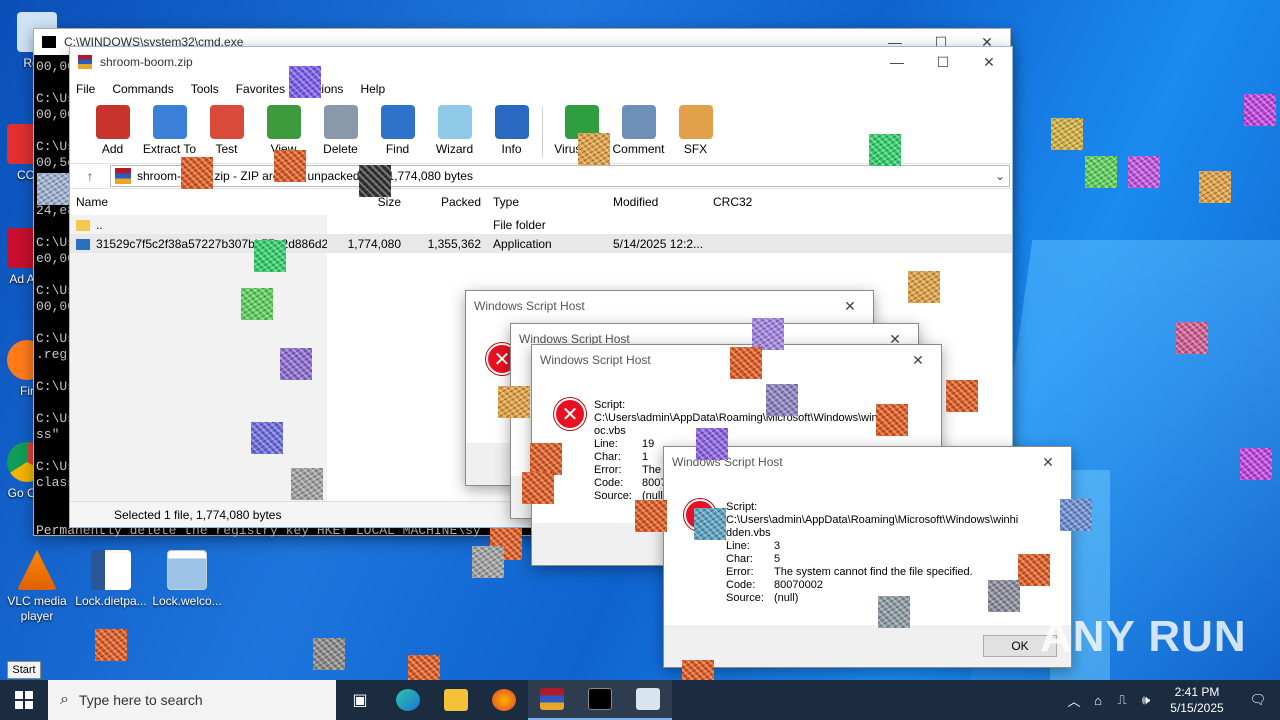  I want to click on info-icon, so click(511, 122).